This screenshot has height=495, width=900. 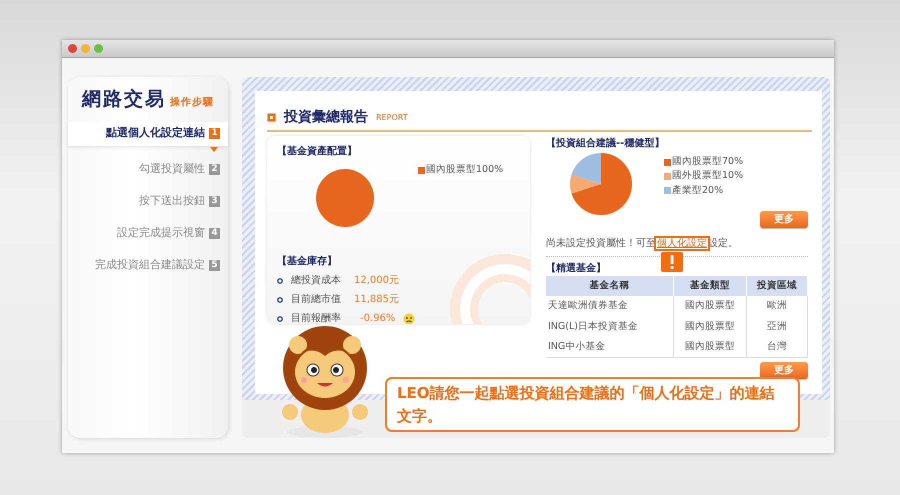 What do you see at coordinates (777, 326) in the screenshot?
I see `table-cell: 亞洲` at bounding box center [777, 326].